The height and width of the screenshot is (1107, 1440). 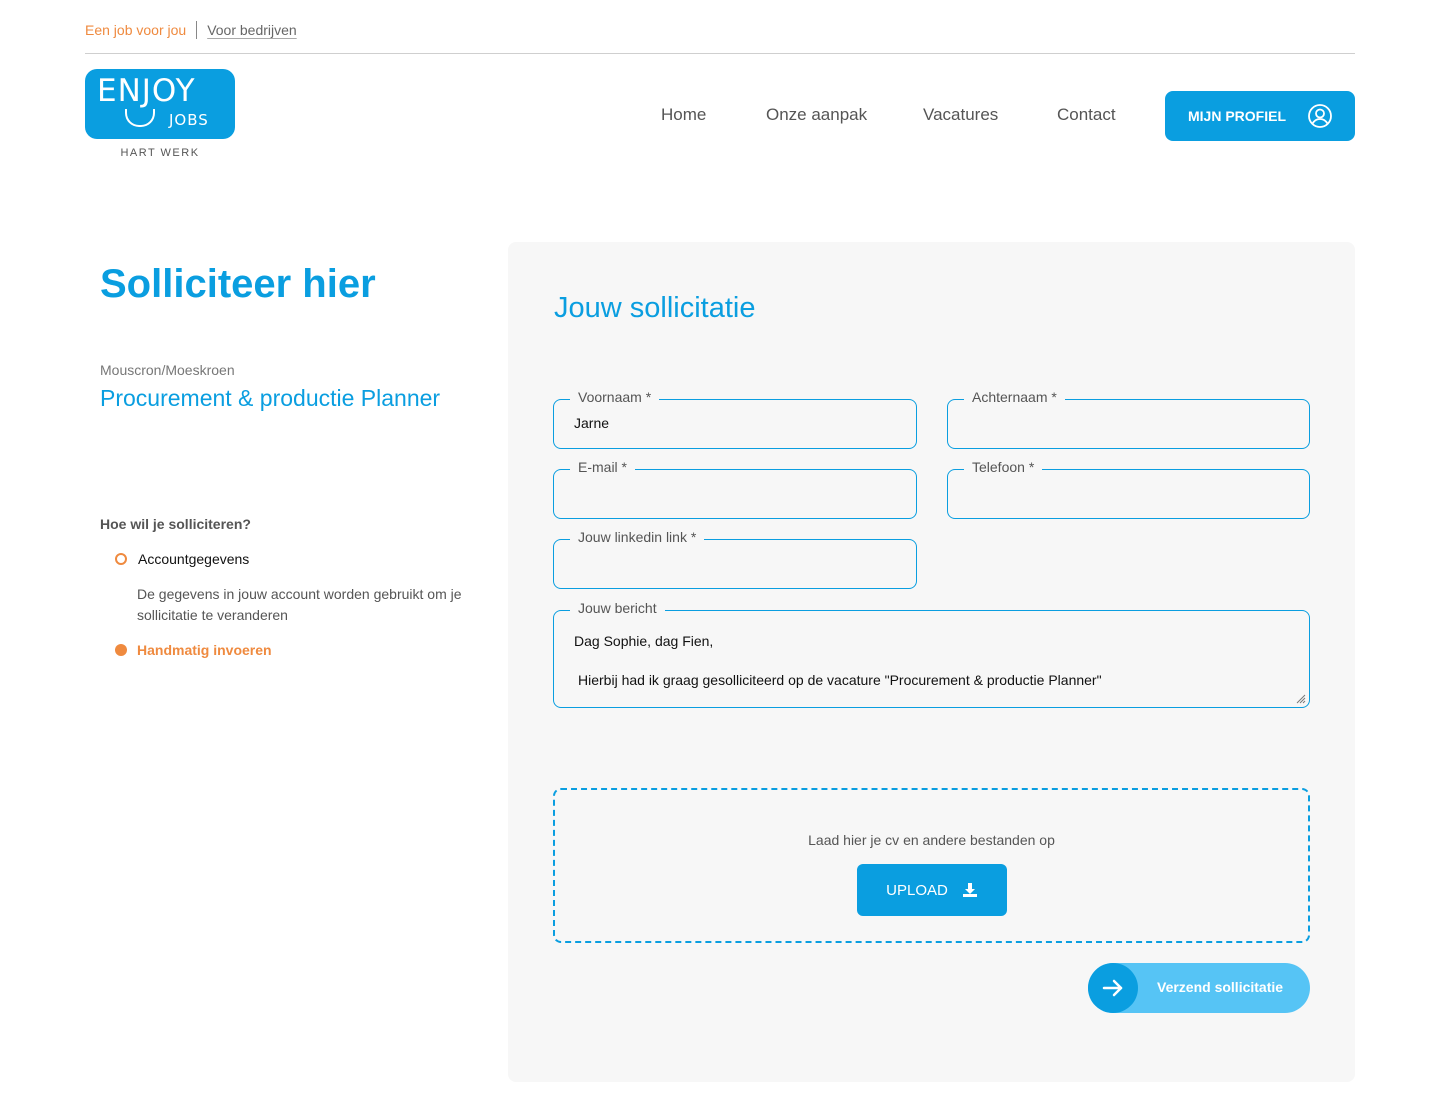 What do you see at coordinates (917, 890) in the screenshot?
I see `upload-label: UPLOAD` at bounding box center [917, 890].